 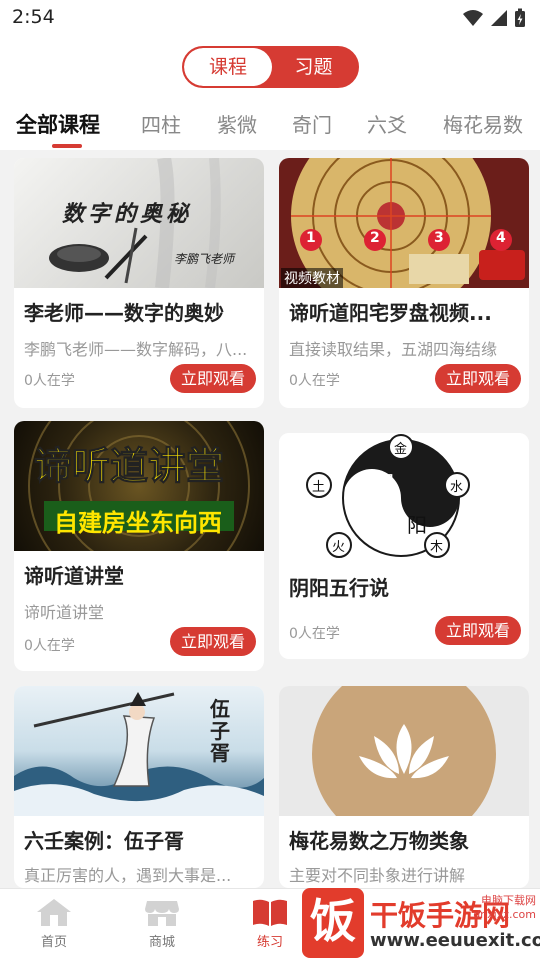 I want to click on thumb-number-4: 4, so click(x=501, y=238).